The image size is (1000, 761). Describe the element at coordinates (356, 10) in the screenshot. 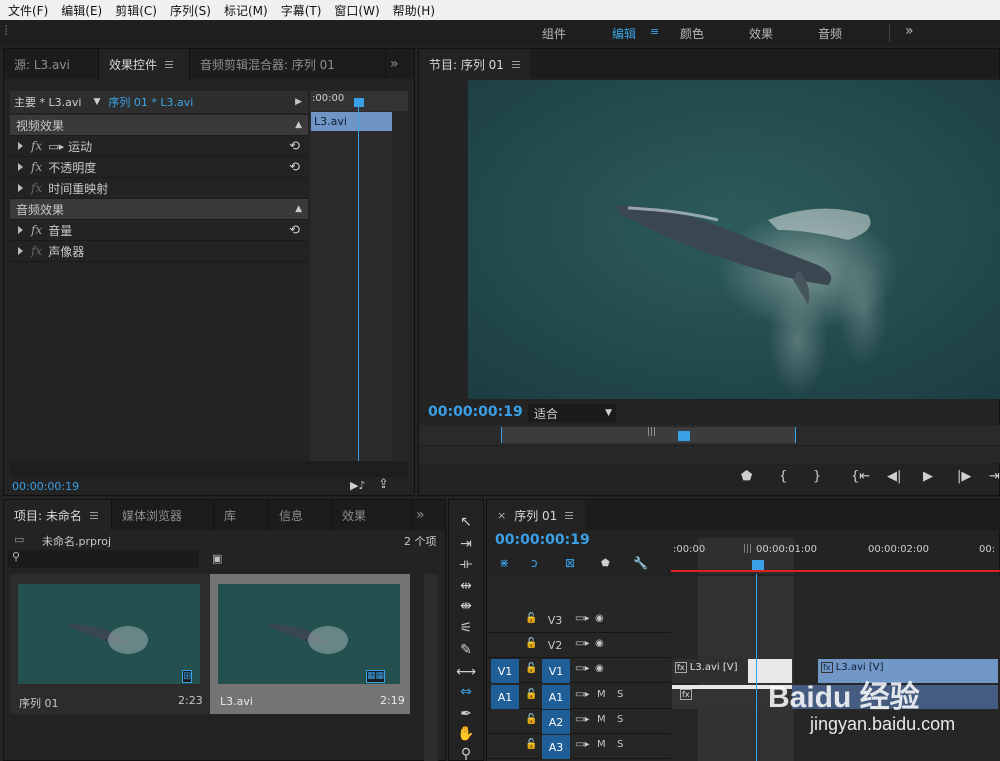

I see `menu-window: 窗口(W)` at that location.